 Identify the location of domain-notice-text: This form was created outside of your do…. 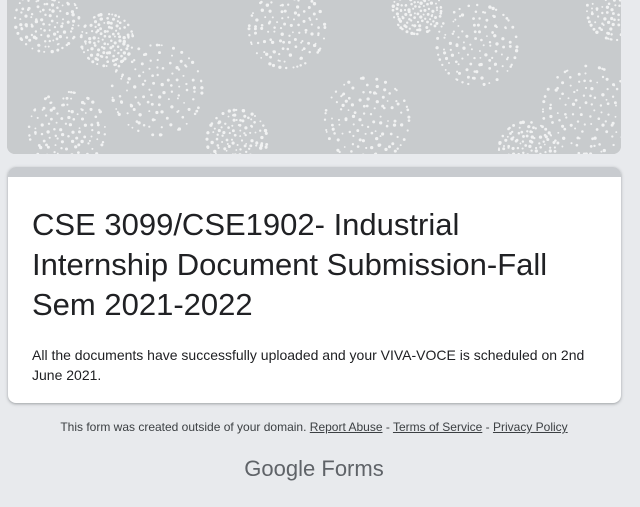
(183, 427).